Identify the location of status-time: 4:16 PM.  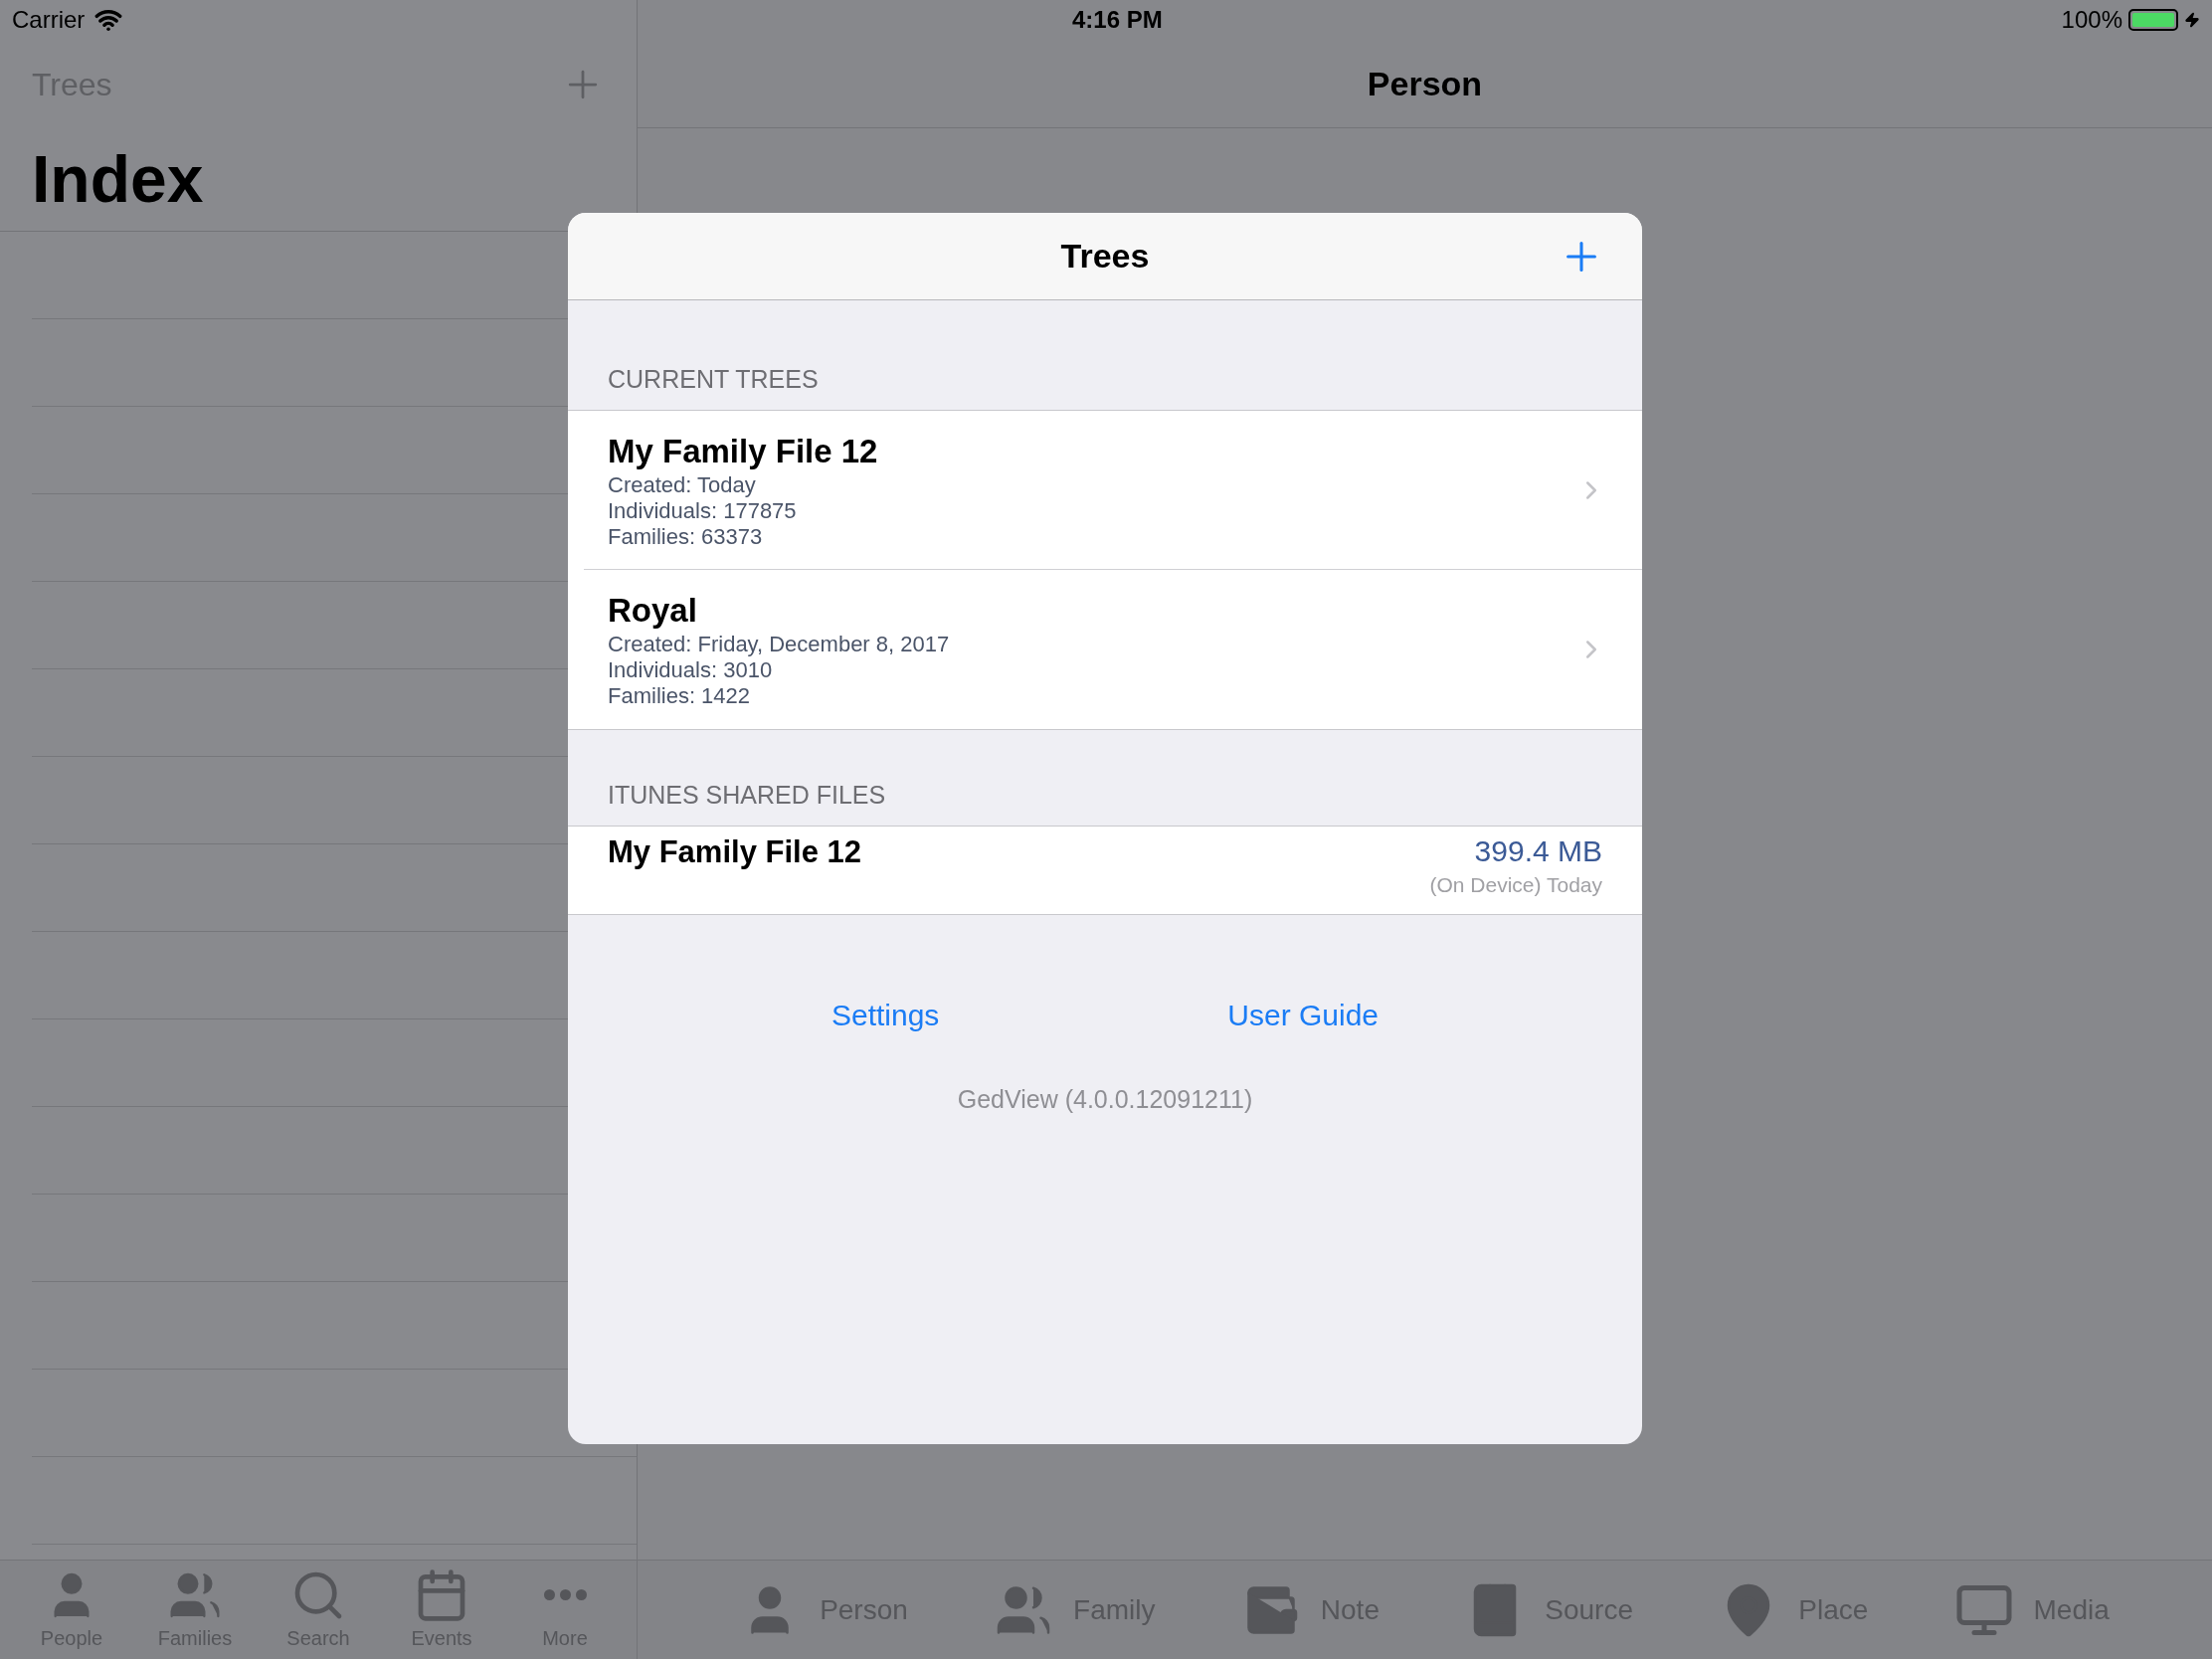
(1117, 20).